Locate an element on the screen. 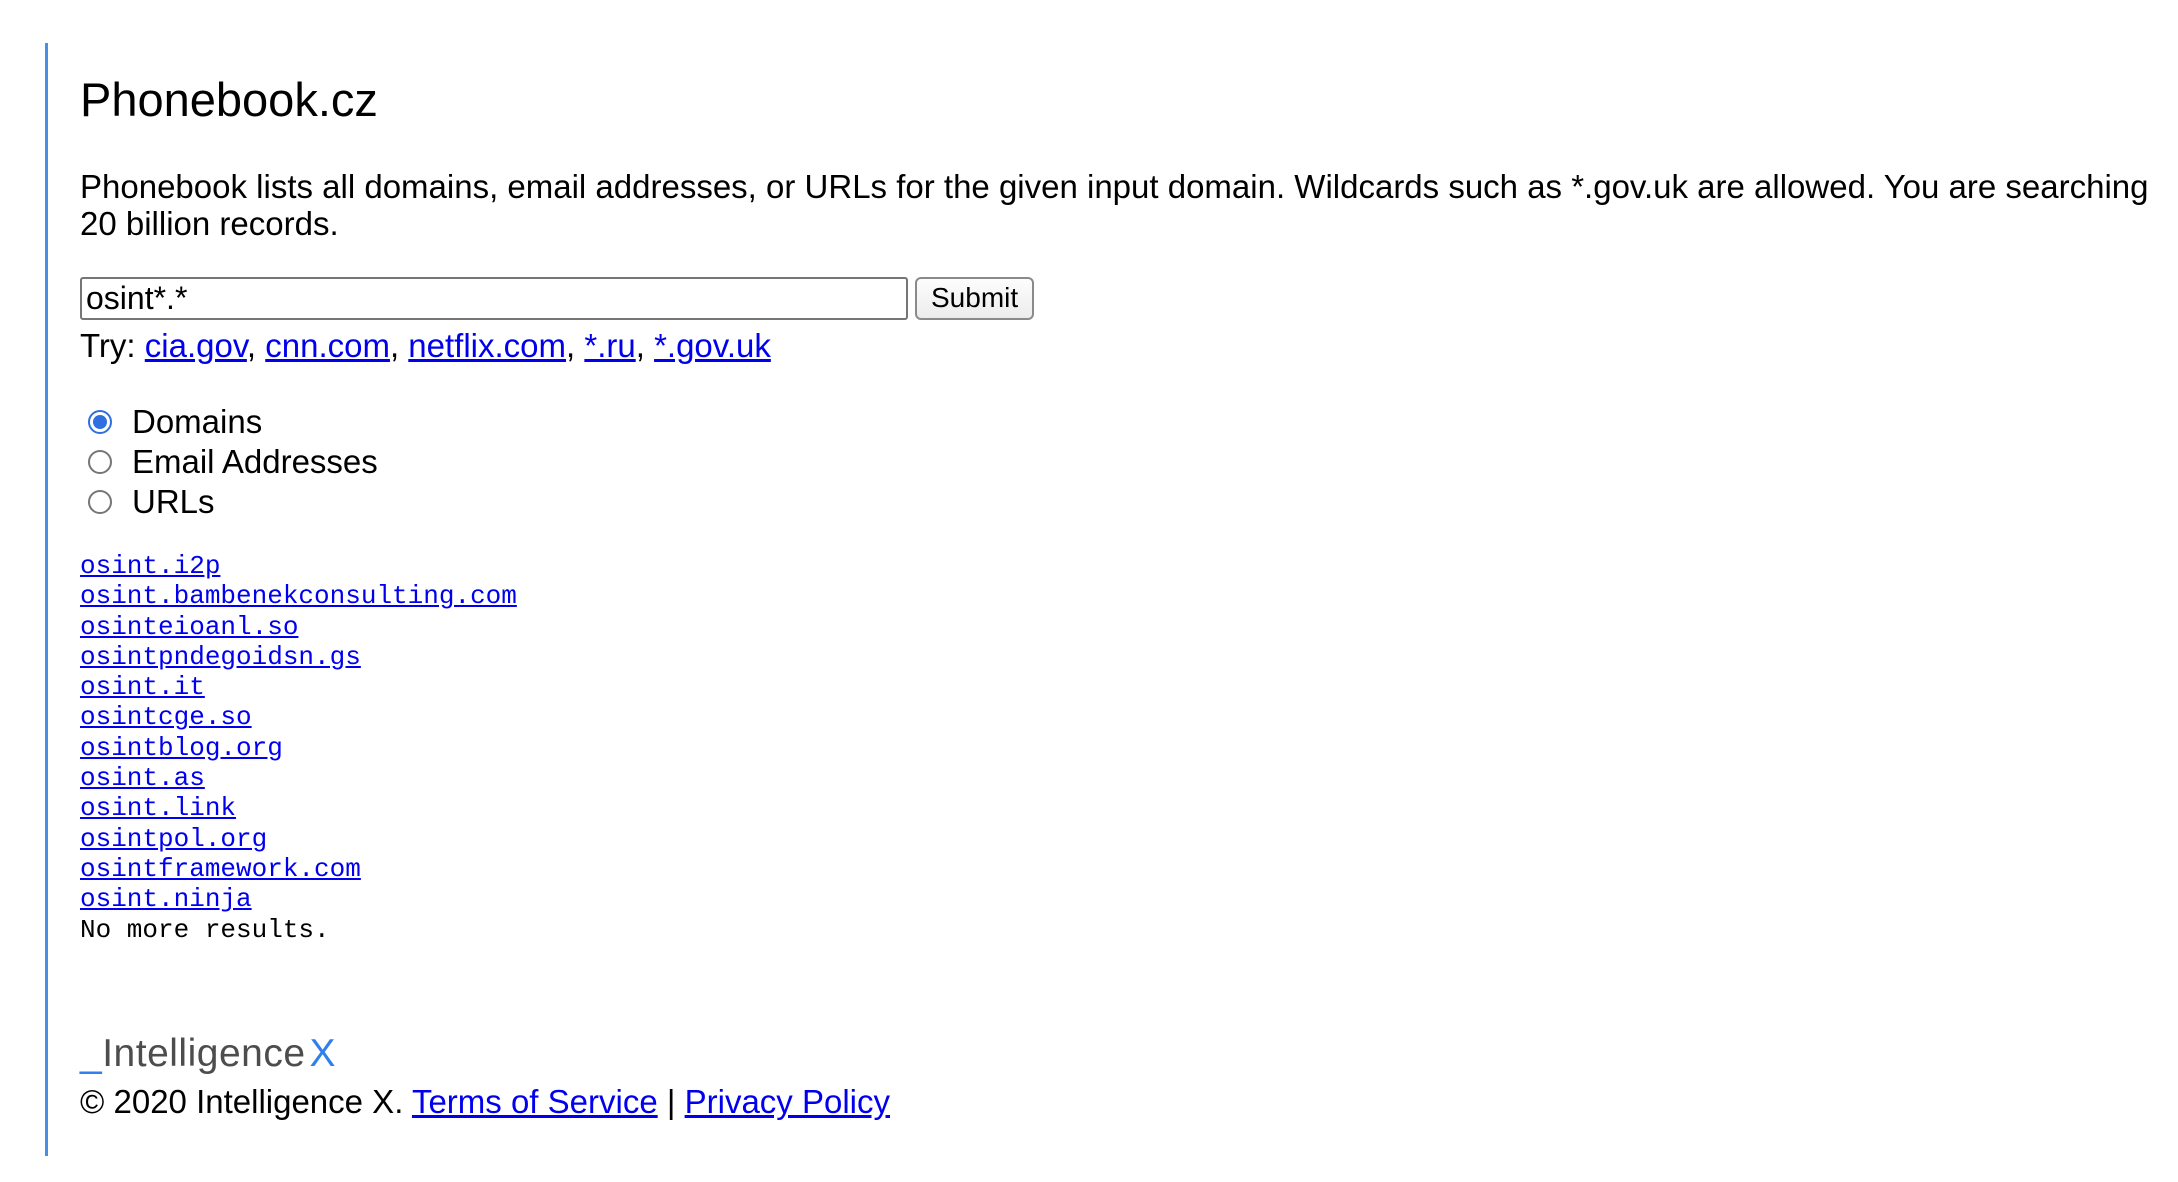  option-label: Email Addresses is located at coordinates (255, 461).